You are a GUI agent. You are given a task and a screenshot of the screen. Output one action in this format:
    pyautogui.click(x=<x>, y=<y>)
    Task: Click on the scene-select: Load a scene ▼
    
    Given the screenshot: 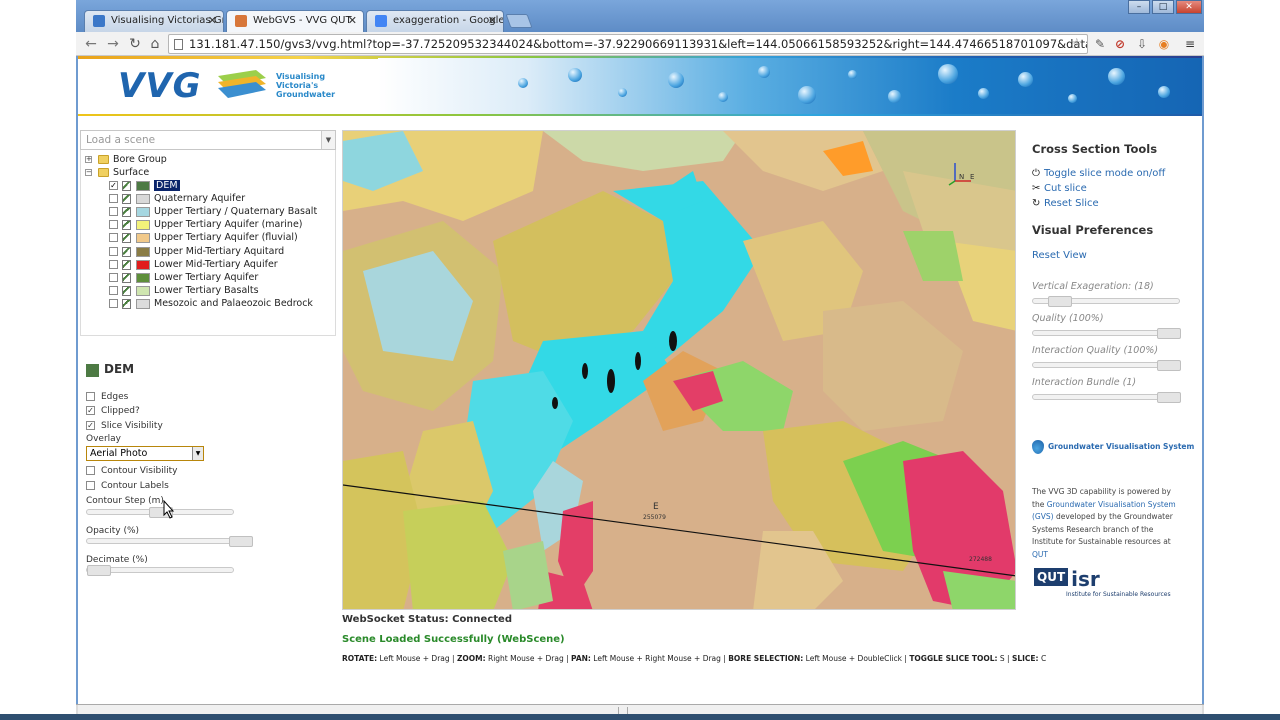 What is the action you would take?
    pyautogui.click(x=208, y=140)
    